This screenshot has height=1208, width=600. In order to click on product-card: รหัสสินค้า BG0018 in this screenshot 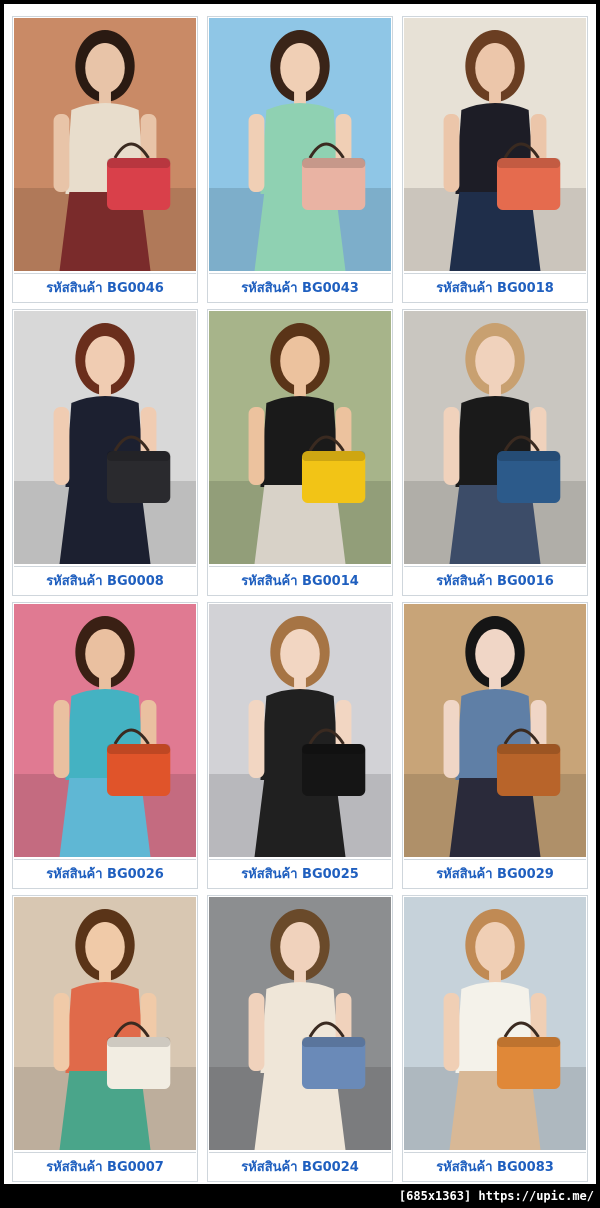, I will do `click(495, 159)`.